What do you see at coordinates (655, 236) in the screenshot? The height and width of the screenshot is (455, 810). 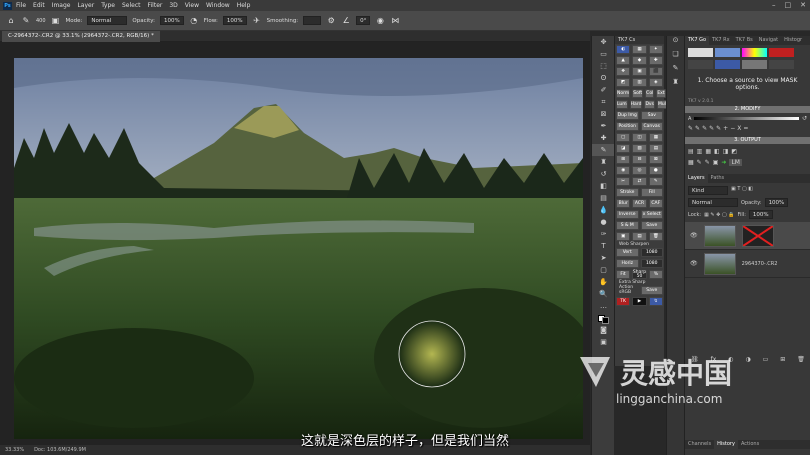 I see `trash-icon: 🗑` at bounding box center [655, 236].